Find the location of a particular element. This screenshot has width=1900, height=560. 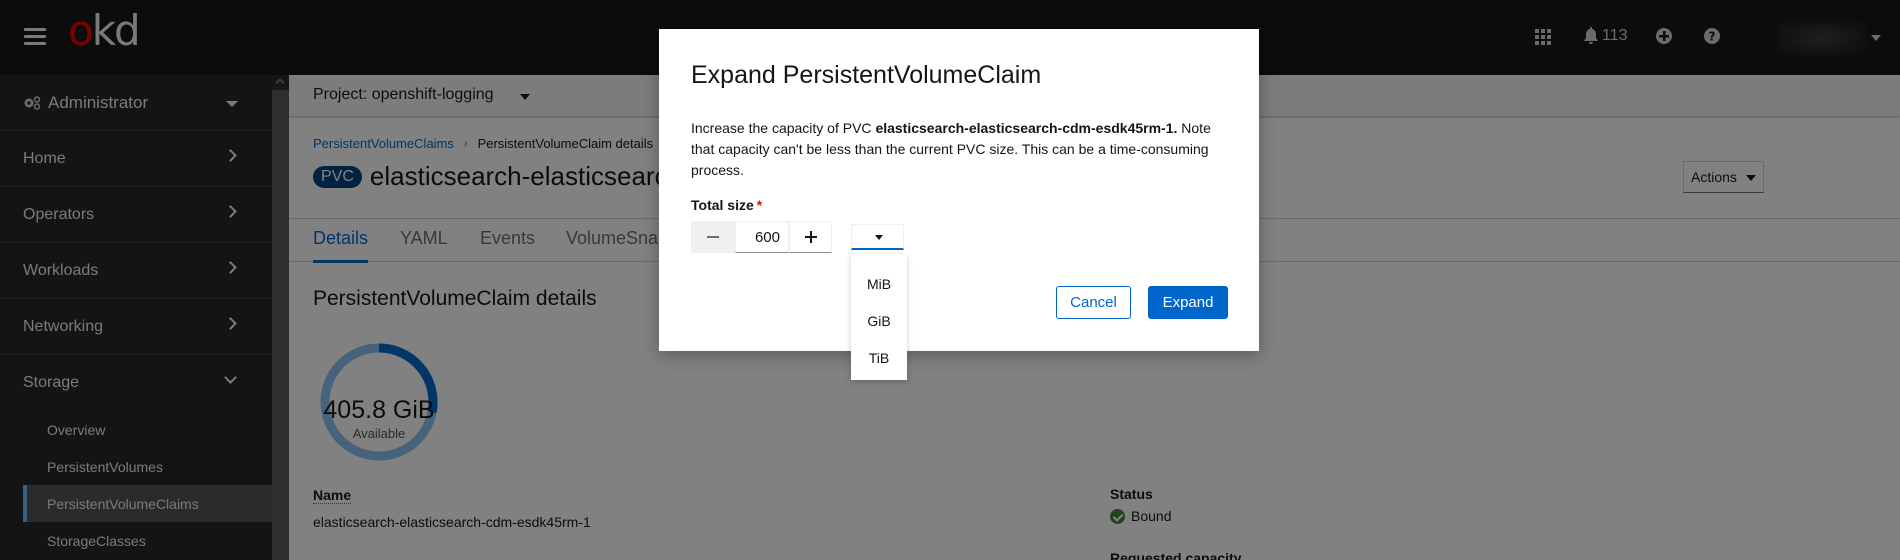

size-input is located at coordinates (762, 237).